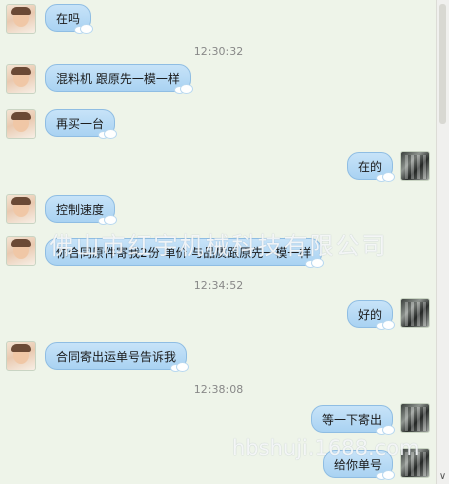 The height and width of the screenshot is (484, 449). I want to click on timestamp: 12:38:08, so click(218, 389).